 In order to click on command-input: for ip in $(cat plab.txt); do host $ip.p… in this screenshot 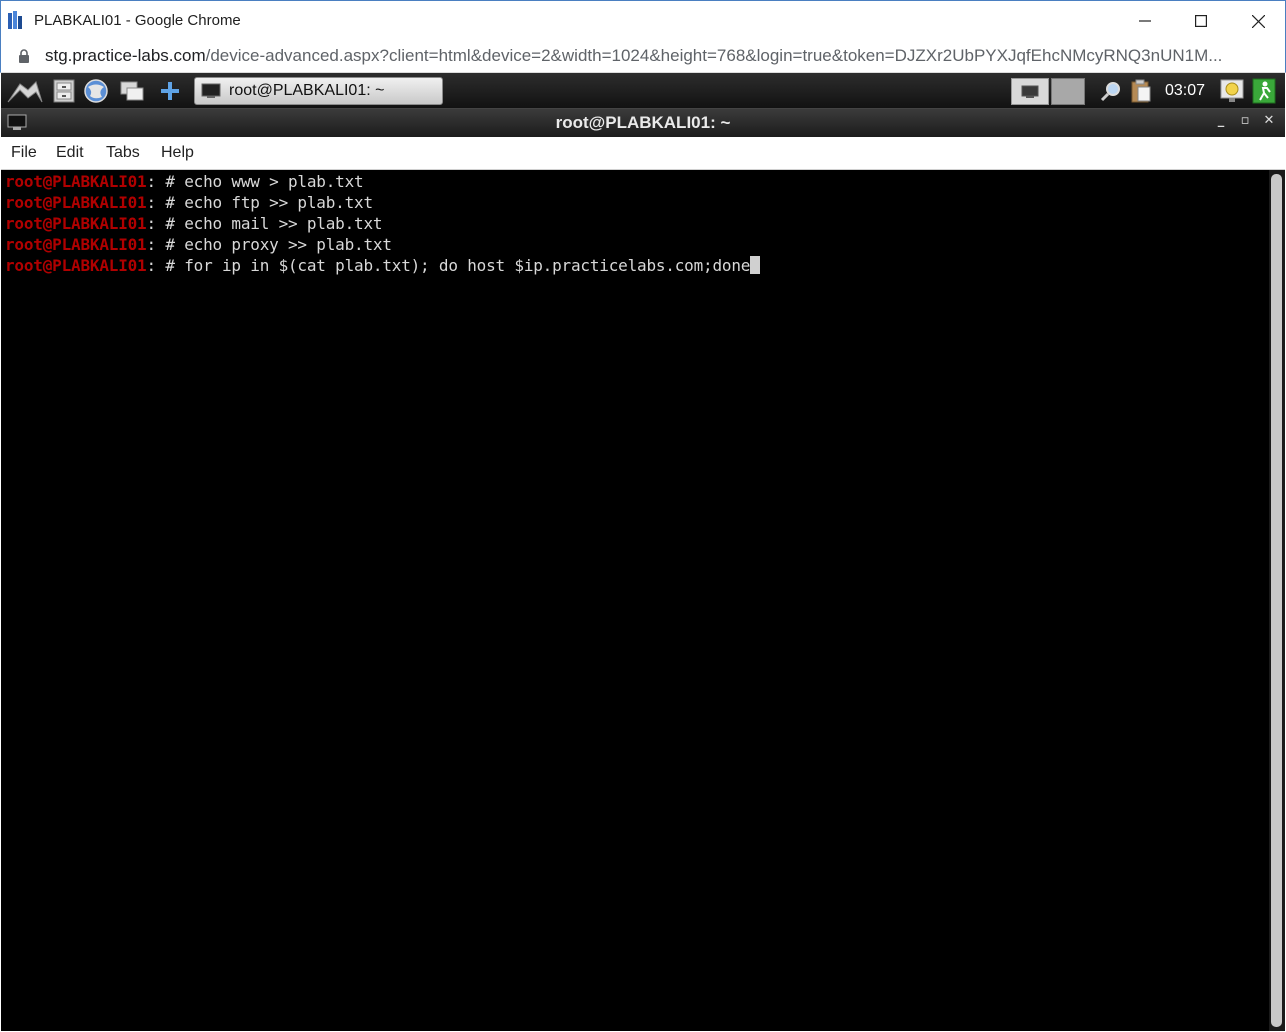, I will do `click(467, 265)`.